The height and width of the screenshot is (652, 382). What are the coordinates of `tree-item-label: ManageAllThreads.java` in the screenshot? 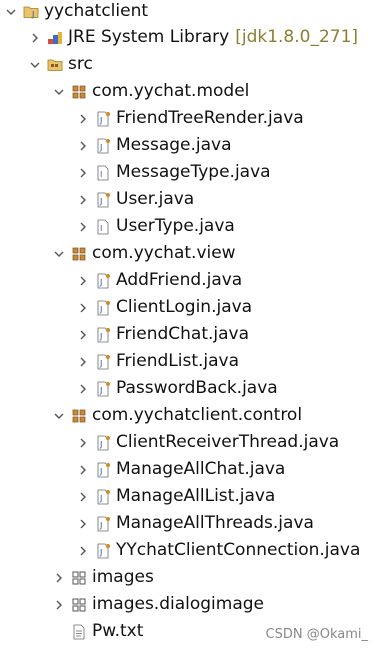 It's located at (215, 523).